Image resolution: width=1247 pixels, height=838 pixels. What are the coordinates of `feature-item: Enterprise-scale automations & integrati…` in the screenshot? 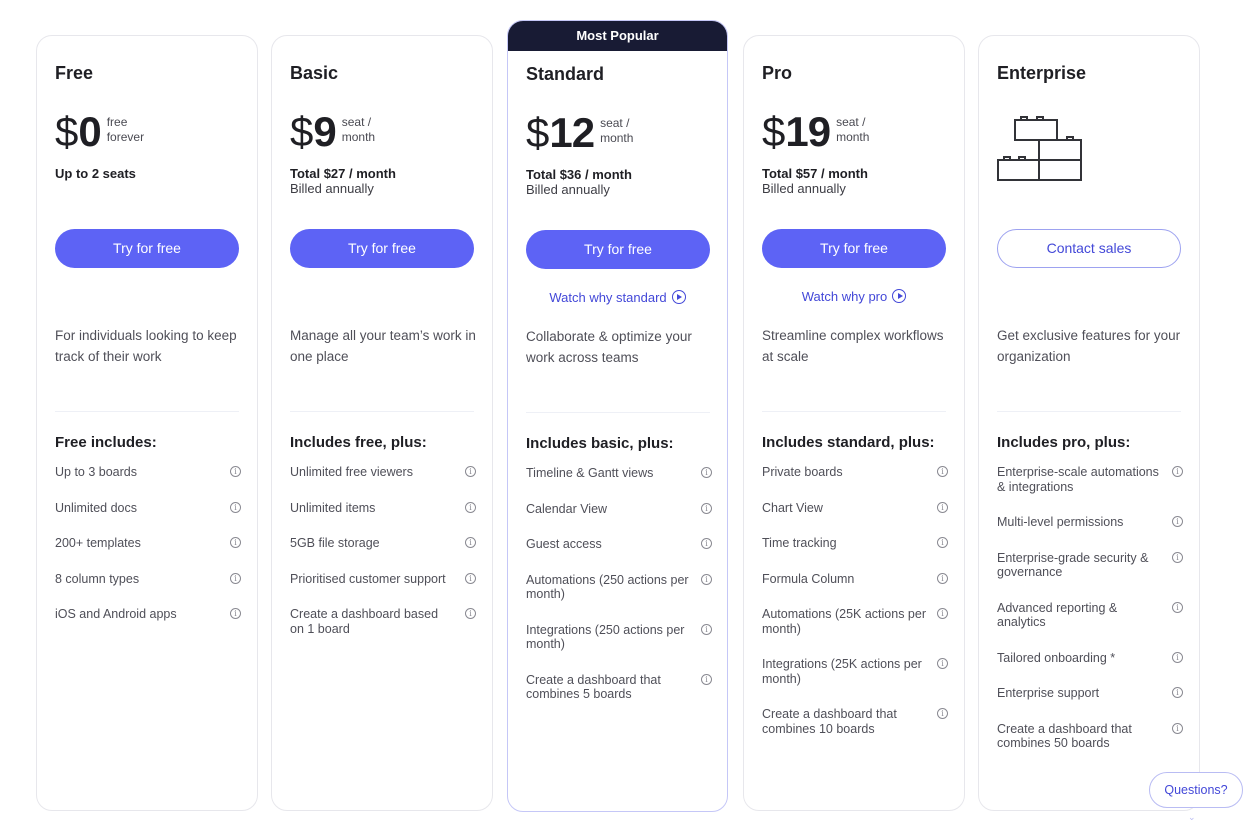 It's located at (1090, 479).